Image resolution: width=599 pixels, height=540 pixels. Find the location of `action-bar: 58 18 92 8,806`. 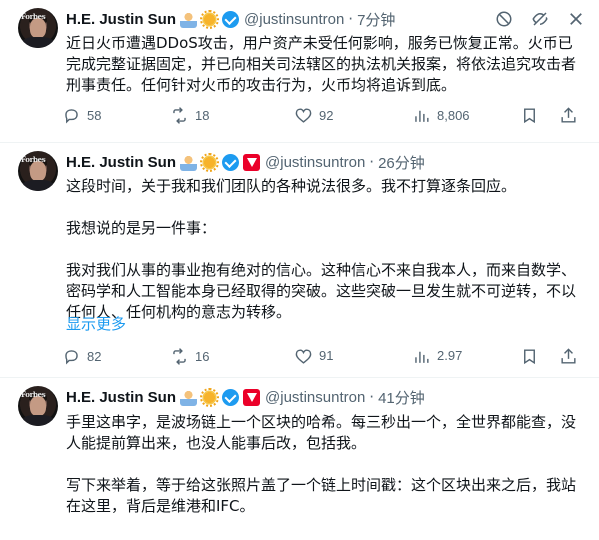

action-bar: 58 18 92 8,806 is located at coordinates (322, 116).